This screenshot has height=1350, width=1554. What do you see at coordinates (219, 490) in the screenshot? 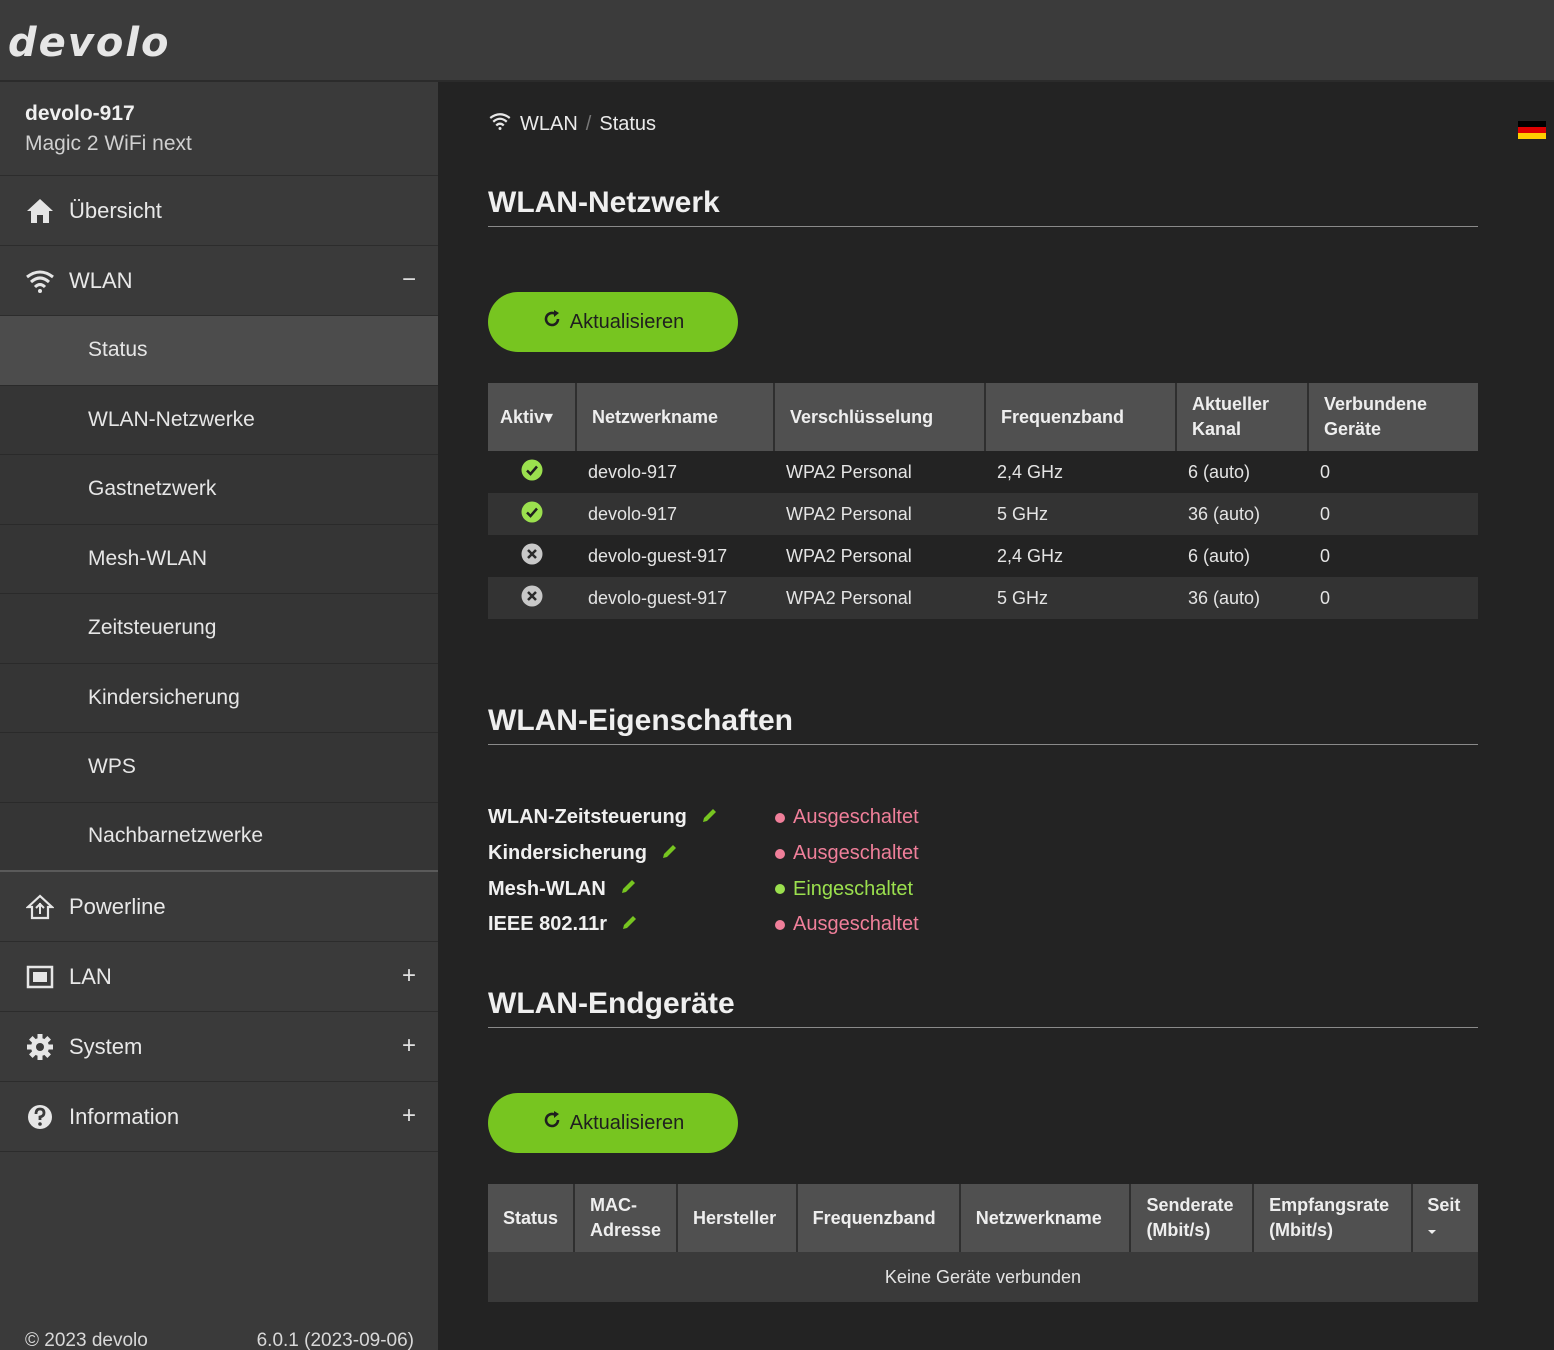
I see `sub-item-guest-network: Gastnetzwerk` at bounding box center [219, 490].